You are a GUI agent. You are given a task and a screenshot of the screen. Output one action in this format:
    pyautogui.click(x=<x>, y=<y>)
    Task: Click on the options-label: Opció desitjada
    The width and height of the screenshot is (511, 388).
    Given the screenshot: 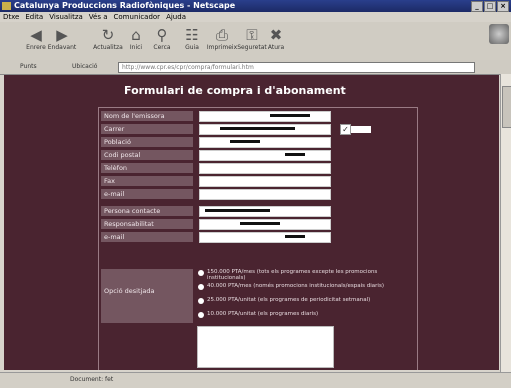 What is the action you would take?
    pyautogui.click(x=147, y=296)
    